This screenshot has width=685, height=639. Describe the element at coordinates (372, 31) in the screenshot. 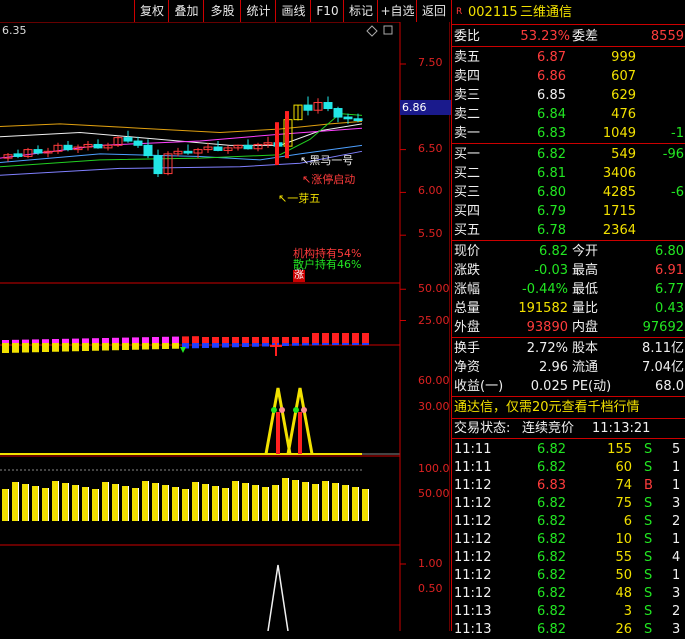

I see `diamond-icon` at that location.